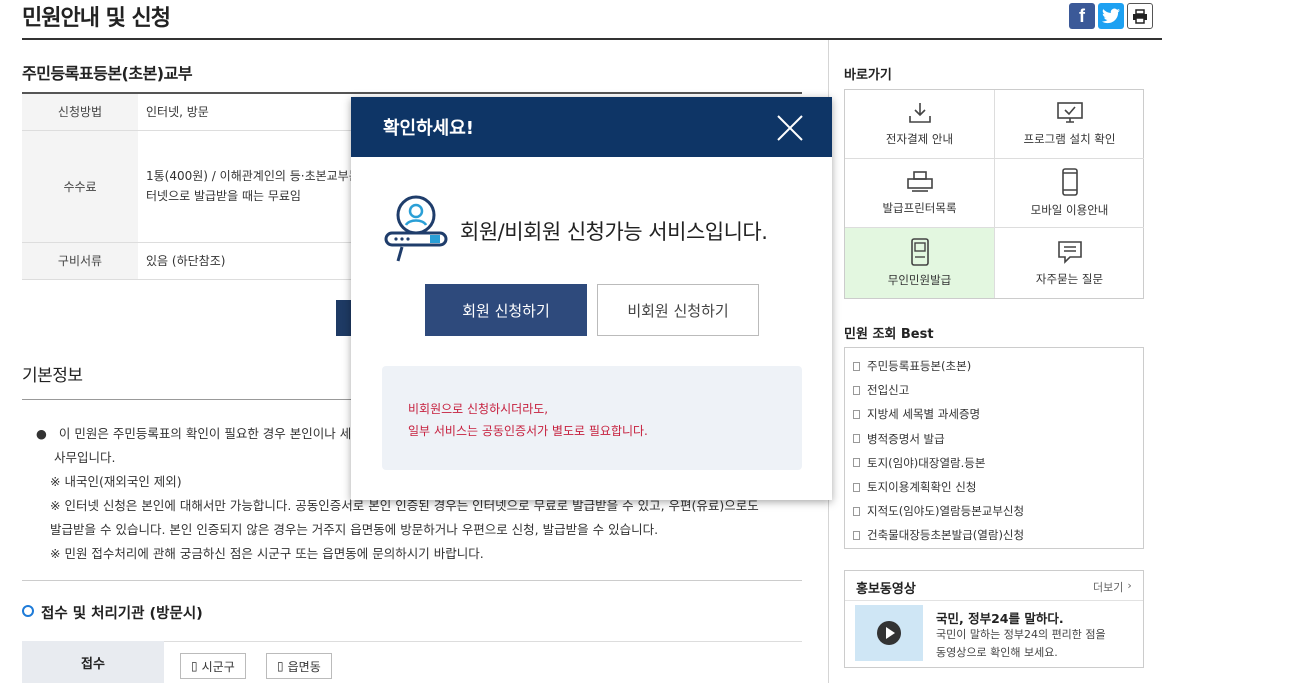 The image size is (1290, 684). Describe the element at coordinates (52, 376) in the screenshot. I see `basic-info-title: 기본정보` at that location.